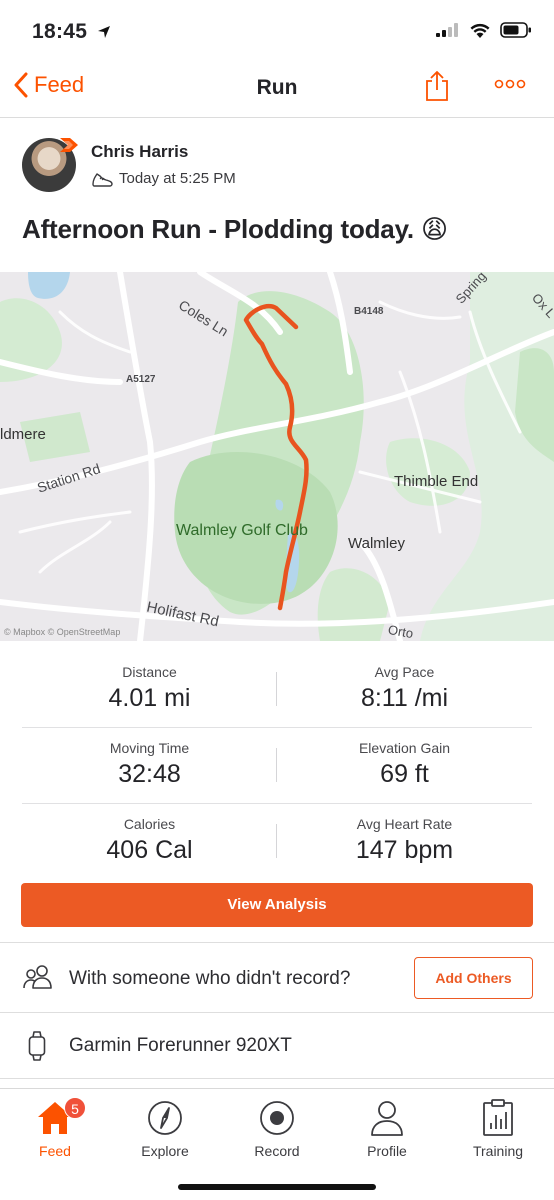 The width and height of the screenshot is (554, 1200). What do you see at coordinates (177, 178) in the screenshot?
I see `activity-timestamp: Today at 5:25 PM` at bounding box center [177, 178].